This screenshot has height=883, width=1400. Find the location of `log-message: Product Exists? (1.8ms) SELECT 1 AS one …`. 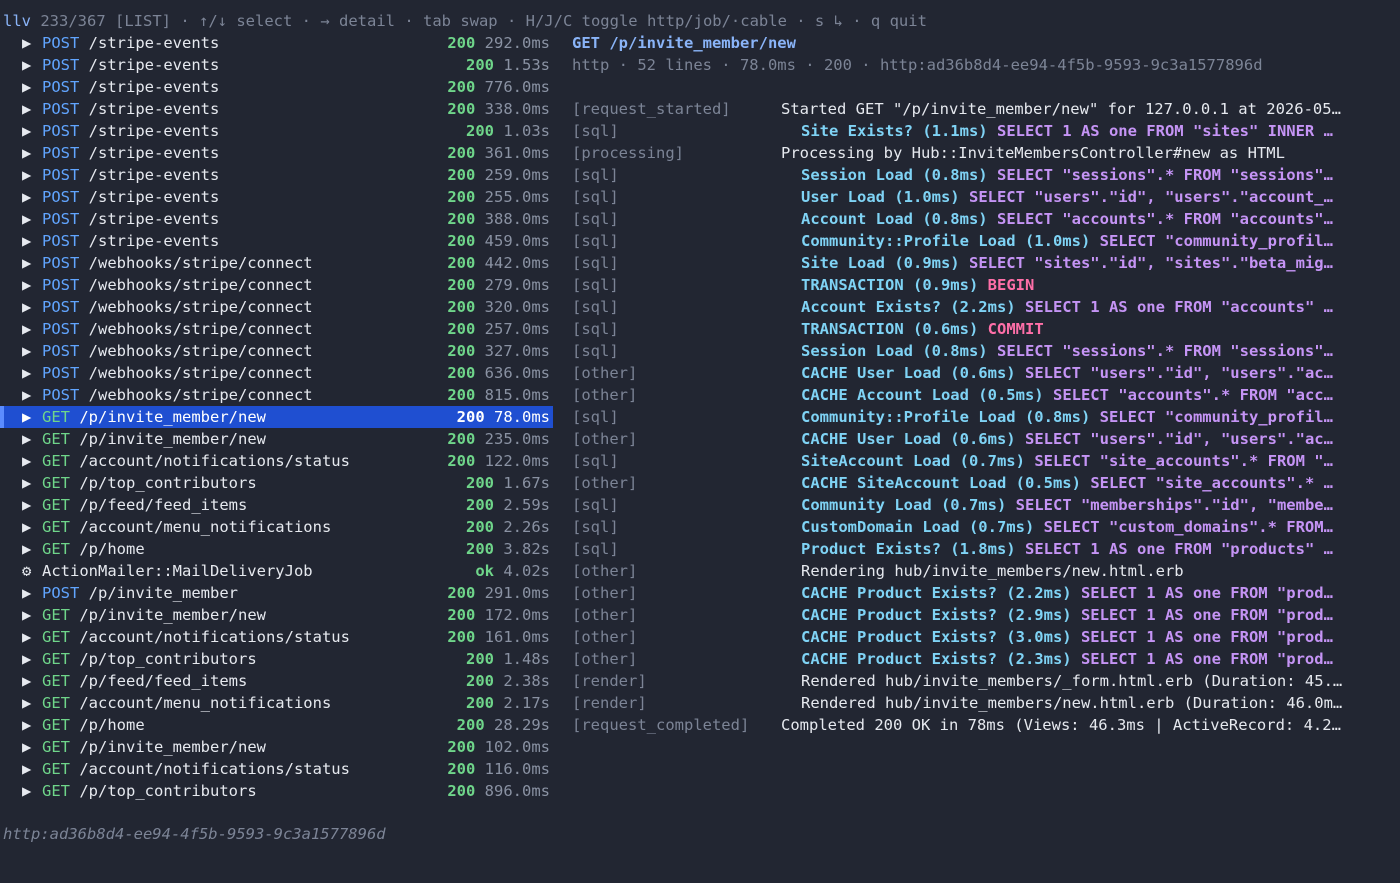

log-message: Product Exists? (1.8ms) SELECT 1 AS one … is located at coordinates (1094, 549).